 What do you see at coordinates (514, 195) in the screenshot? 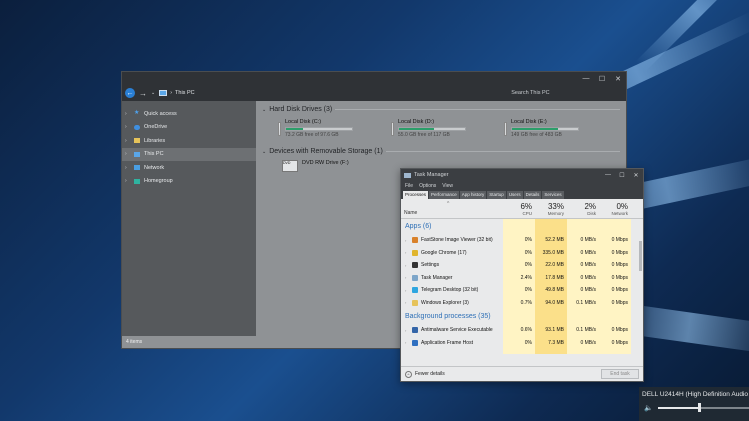
I see `tab-users: Users` at bounding box center [514, 195].